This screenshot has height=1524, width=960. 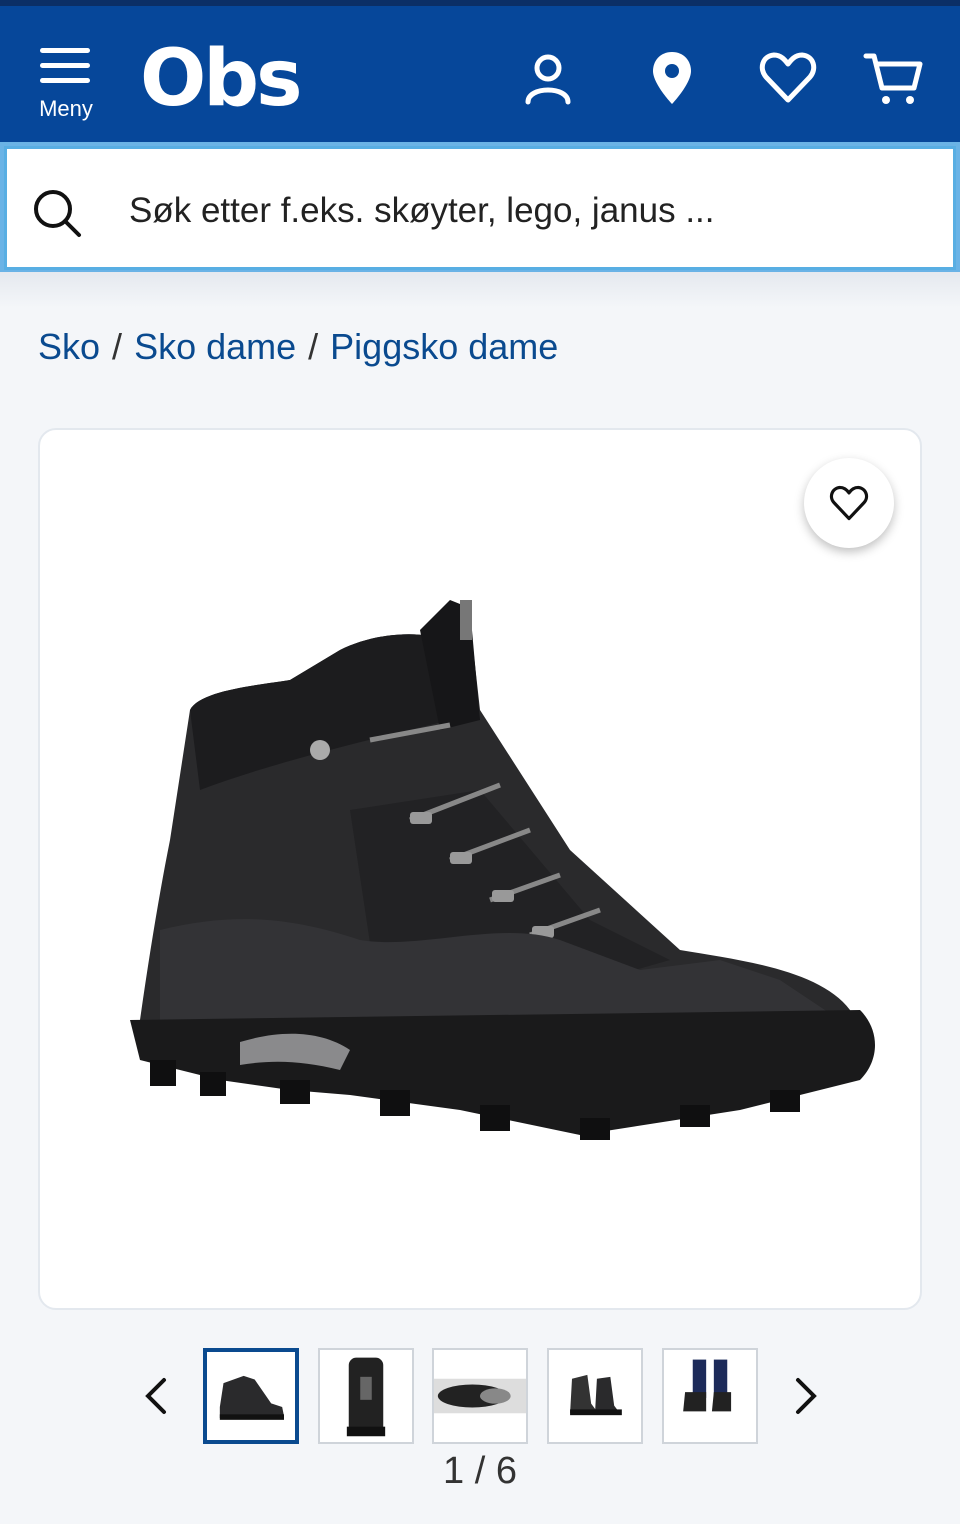 I want to click on search-bar, so click(x=480, y=207).